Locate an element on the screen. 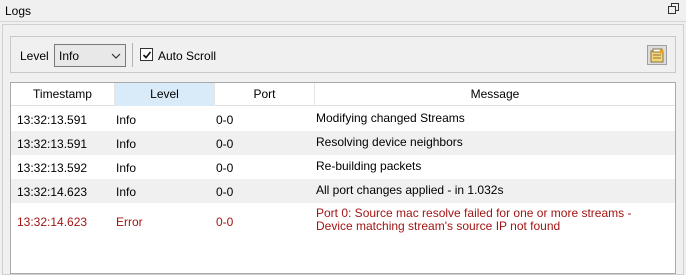  auto-scroll-checkbox is located at coordinates (146, 54).